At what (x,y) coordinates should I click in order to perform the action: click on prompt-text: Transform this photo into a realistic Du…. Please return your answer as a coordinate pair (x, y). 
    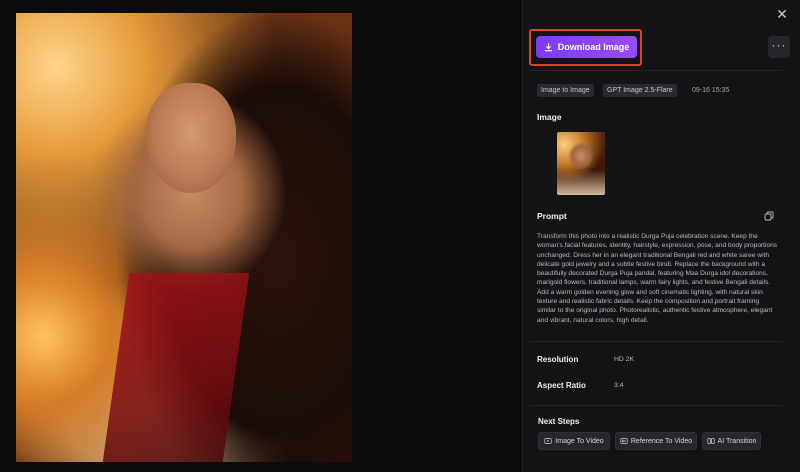
    Looking at the image, I should click on (657, 278).